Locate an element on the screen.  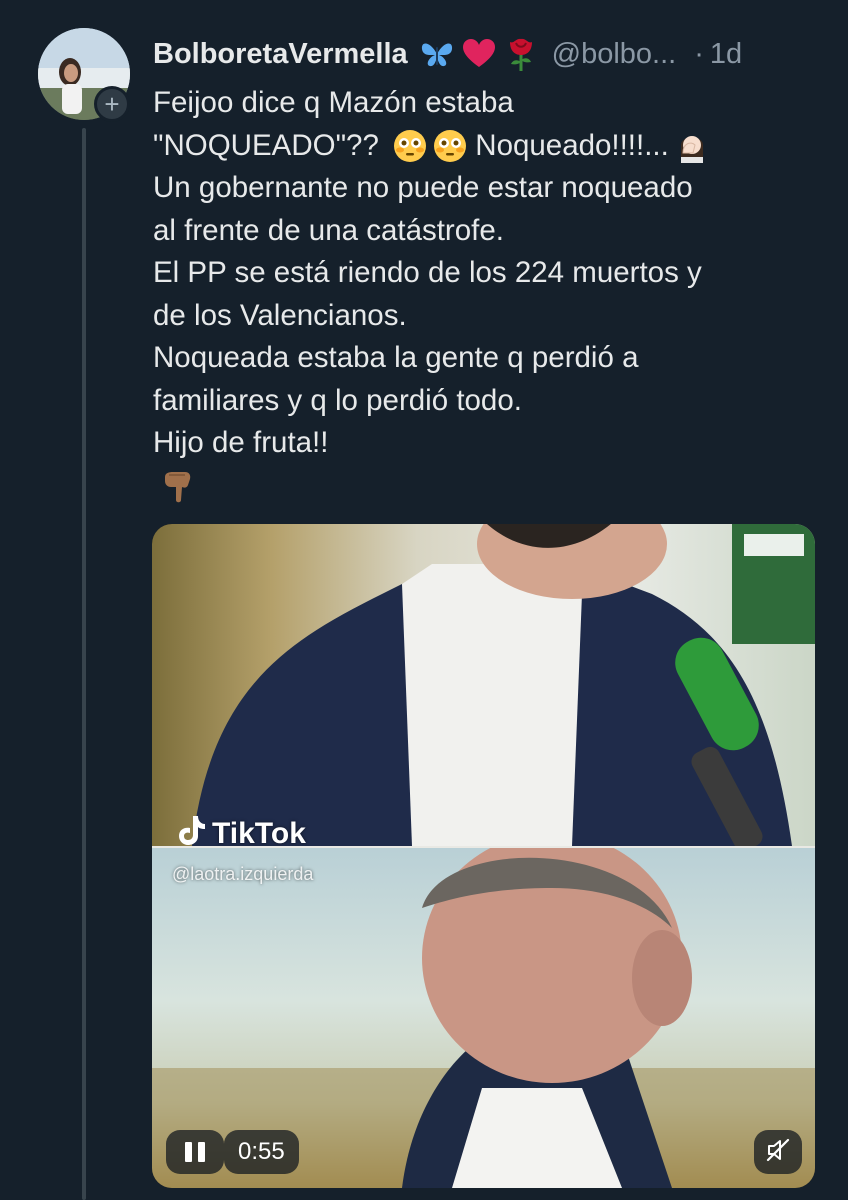
text-line: Feijoo dice q Mazón estaba is located at coordinates (333, 102).